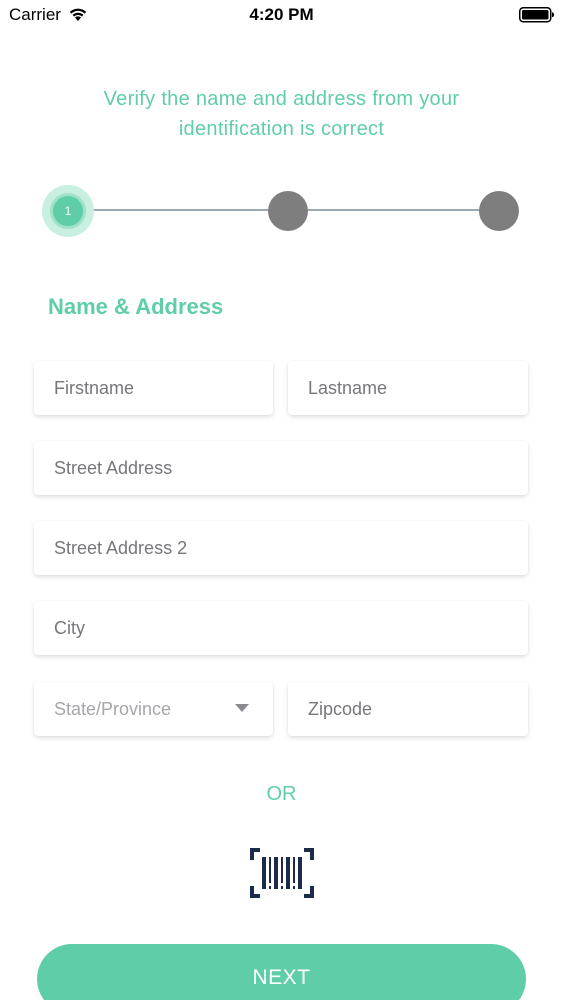  Describe the element at coordinates (281, 794) in the screenshot. I see `or-divider-text: OR` at that location.